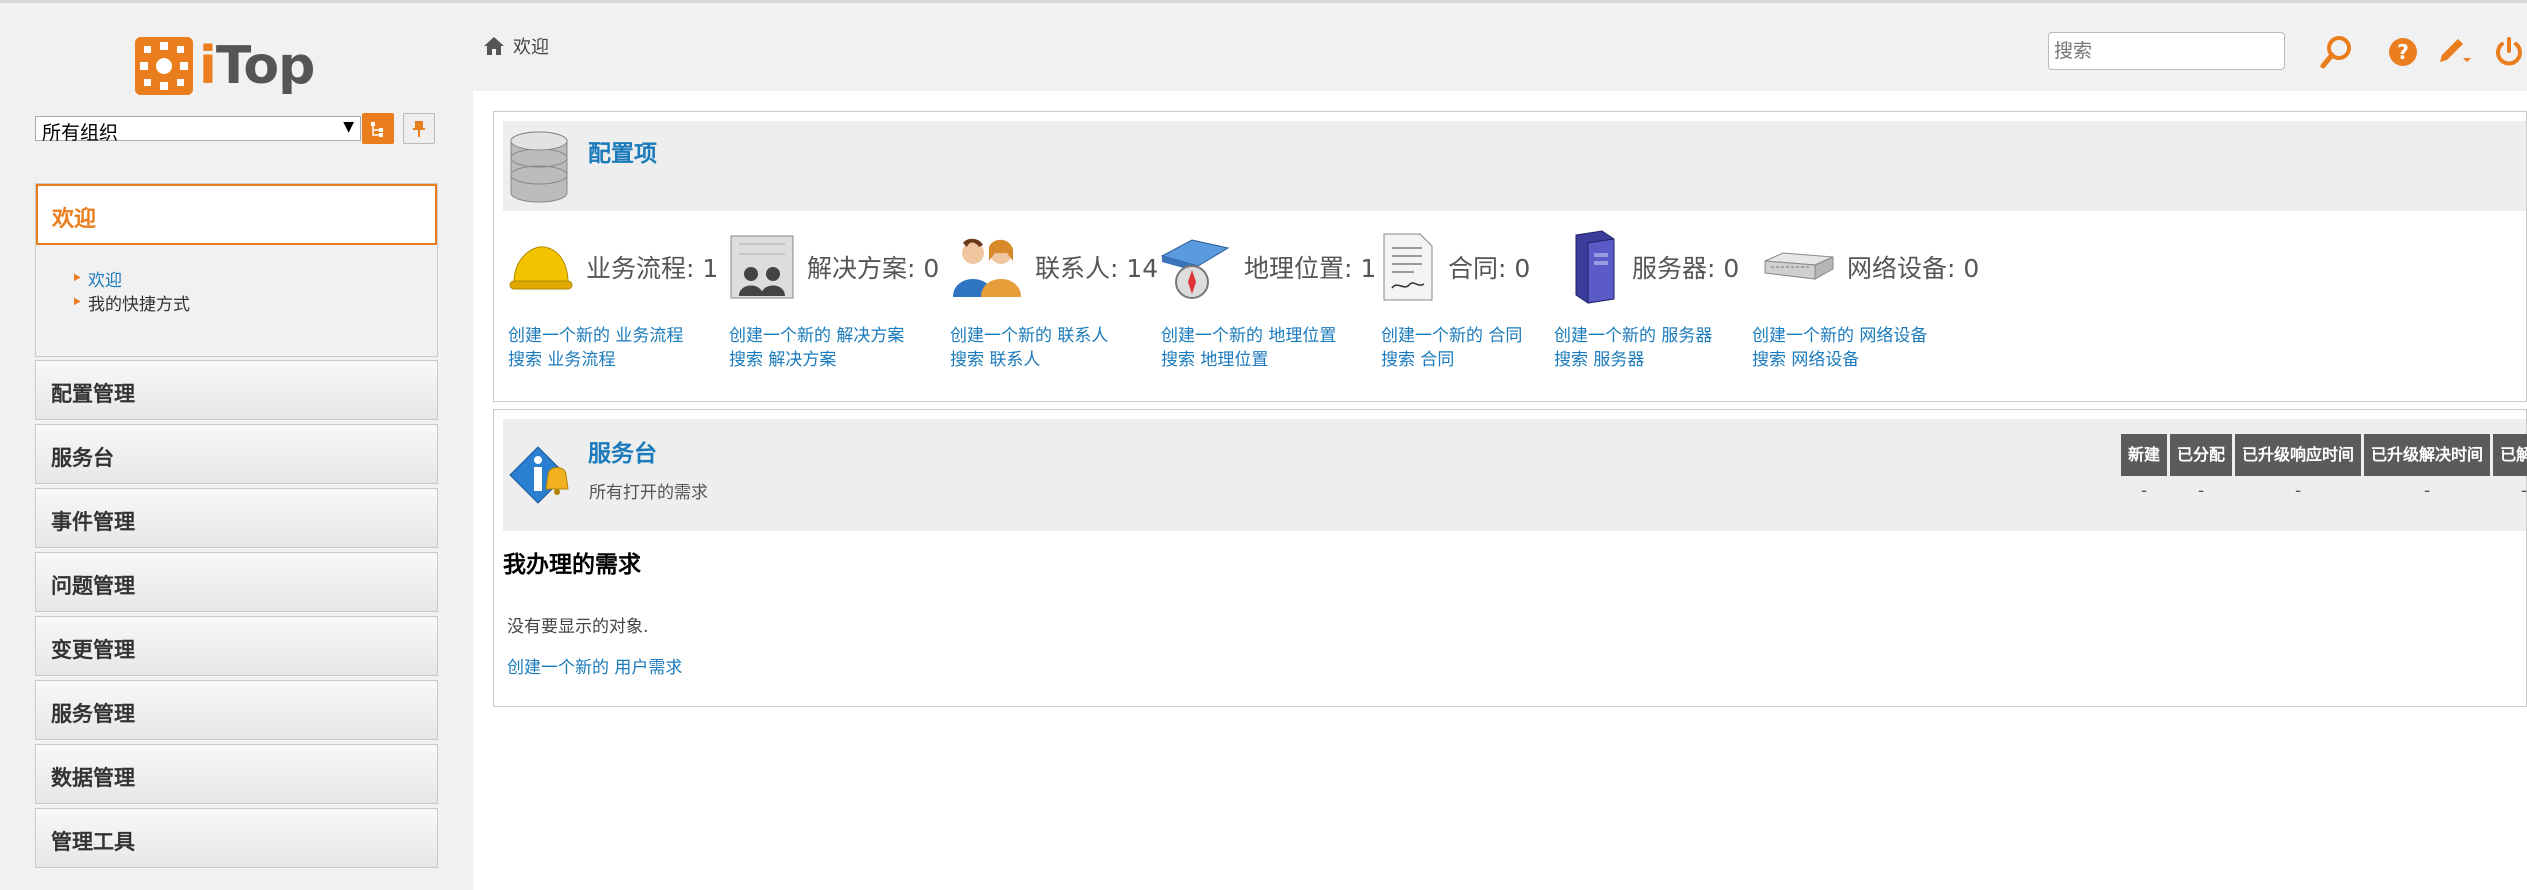 This screenshot has width=2527, height=890. I want to click on search-input, so click(2166, 51).